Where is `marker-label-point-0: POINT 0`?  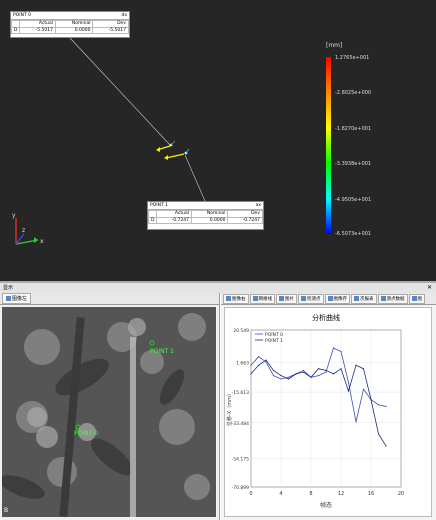
marker-label-point-0: POINT 0 is located at coordinates (86, 433).